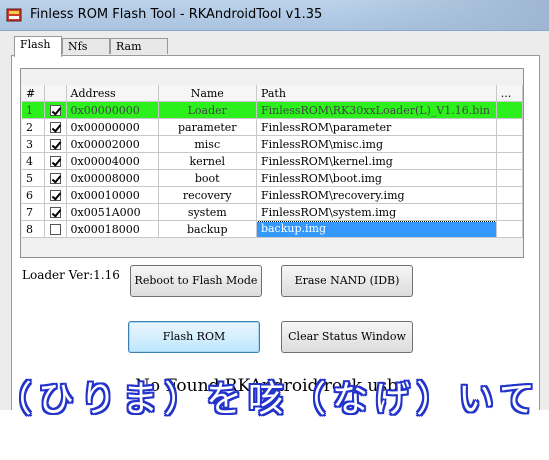 The image size is (549, 460). What do you see at coordinates (207, 93) in the screenshot?
I see `col-header-name: Name` at bounding box center [207, 93].